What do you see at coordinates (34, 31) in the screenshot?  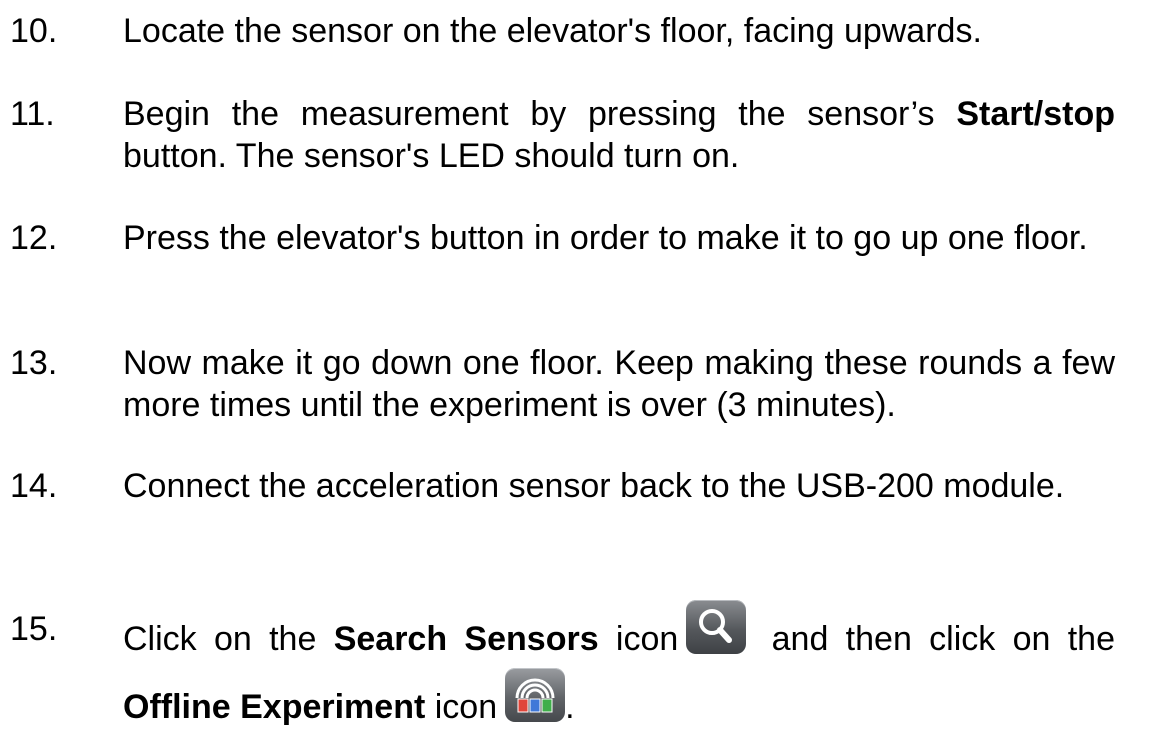 I see `step-number: 10.` at bounding box center [34, 31].